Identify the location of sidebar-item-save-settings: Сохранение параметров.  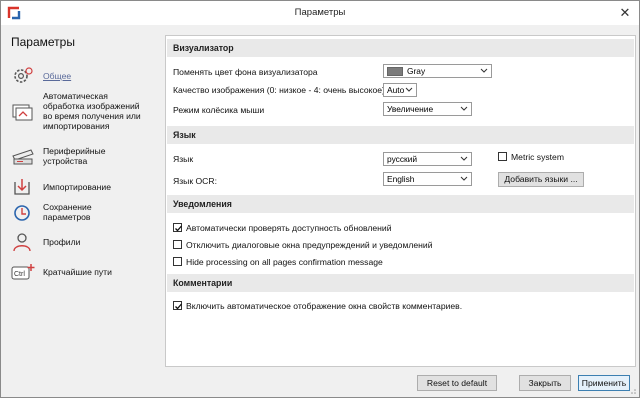
(86, 213).